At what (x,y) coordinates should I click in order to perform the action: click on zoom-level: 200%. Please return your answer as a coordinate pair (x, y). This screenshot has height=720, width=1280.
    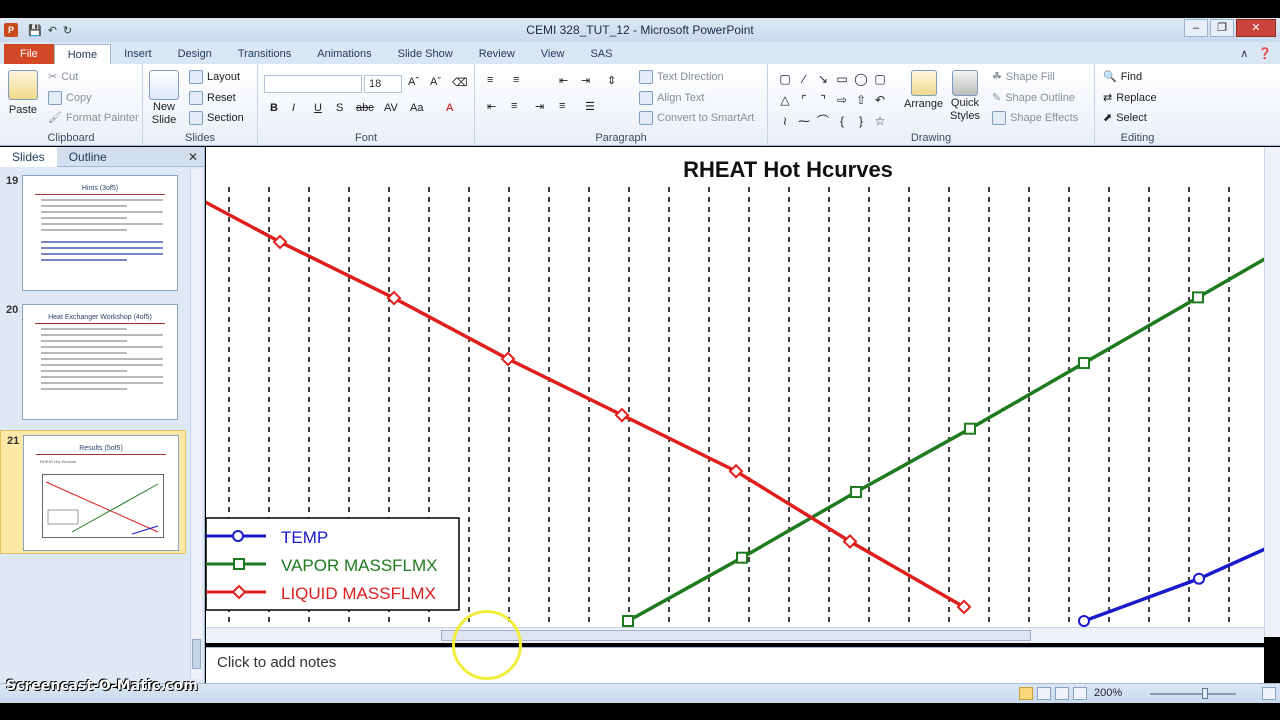
    Looking at the image, I should click on (1108, 693).